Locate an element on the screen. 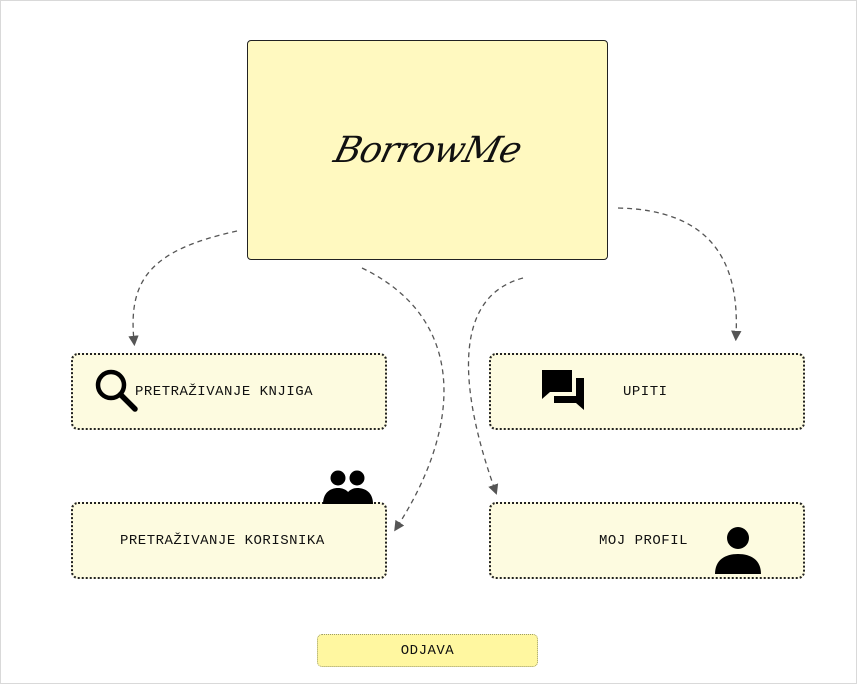  search-books-card: PRETRAŽIVANJE KNJIGA is located at coordinates (229, 391).